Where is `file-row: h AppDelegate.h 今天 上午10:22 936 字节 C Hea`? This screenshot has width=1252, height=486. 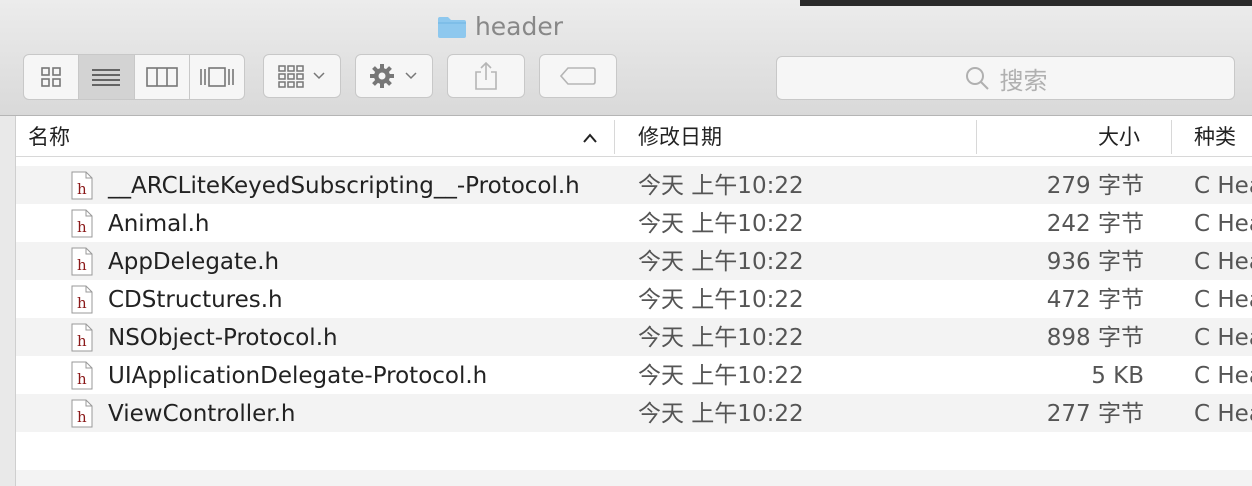
file-row: h AppDelegate.h 今天 上午10:22 936 字节 C Hea is located at coordinates (634, 261).